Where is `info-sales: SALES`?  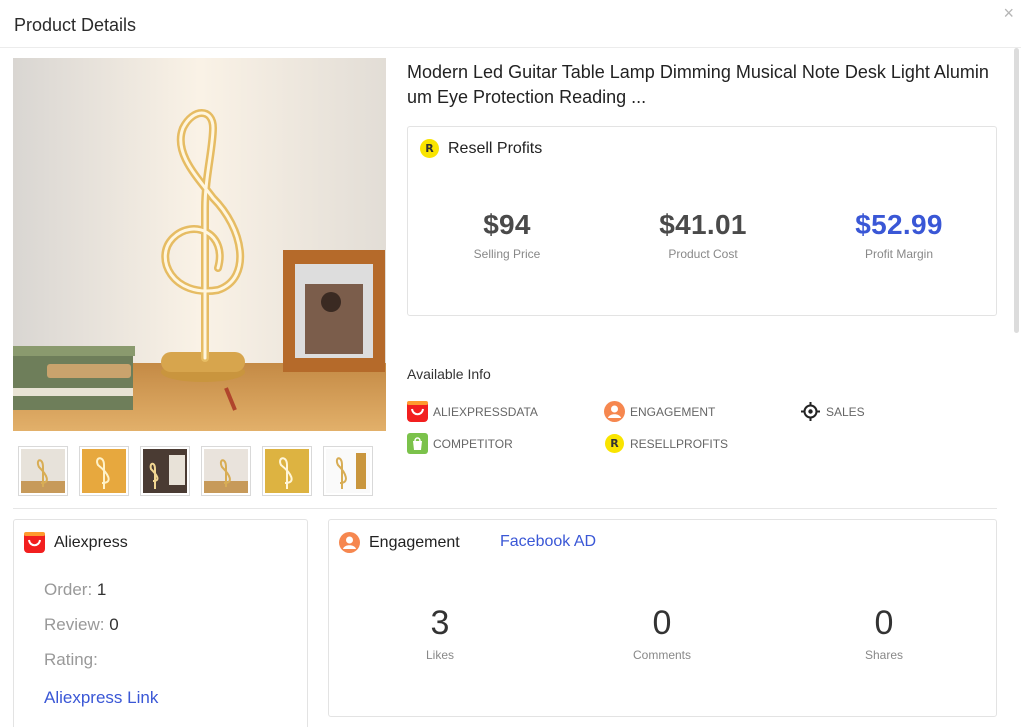 info-sales: SALES is located at coordinates (832, 411).